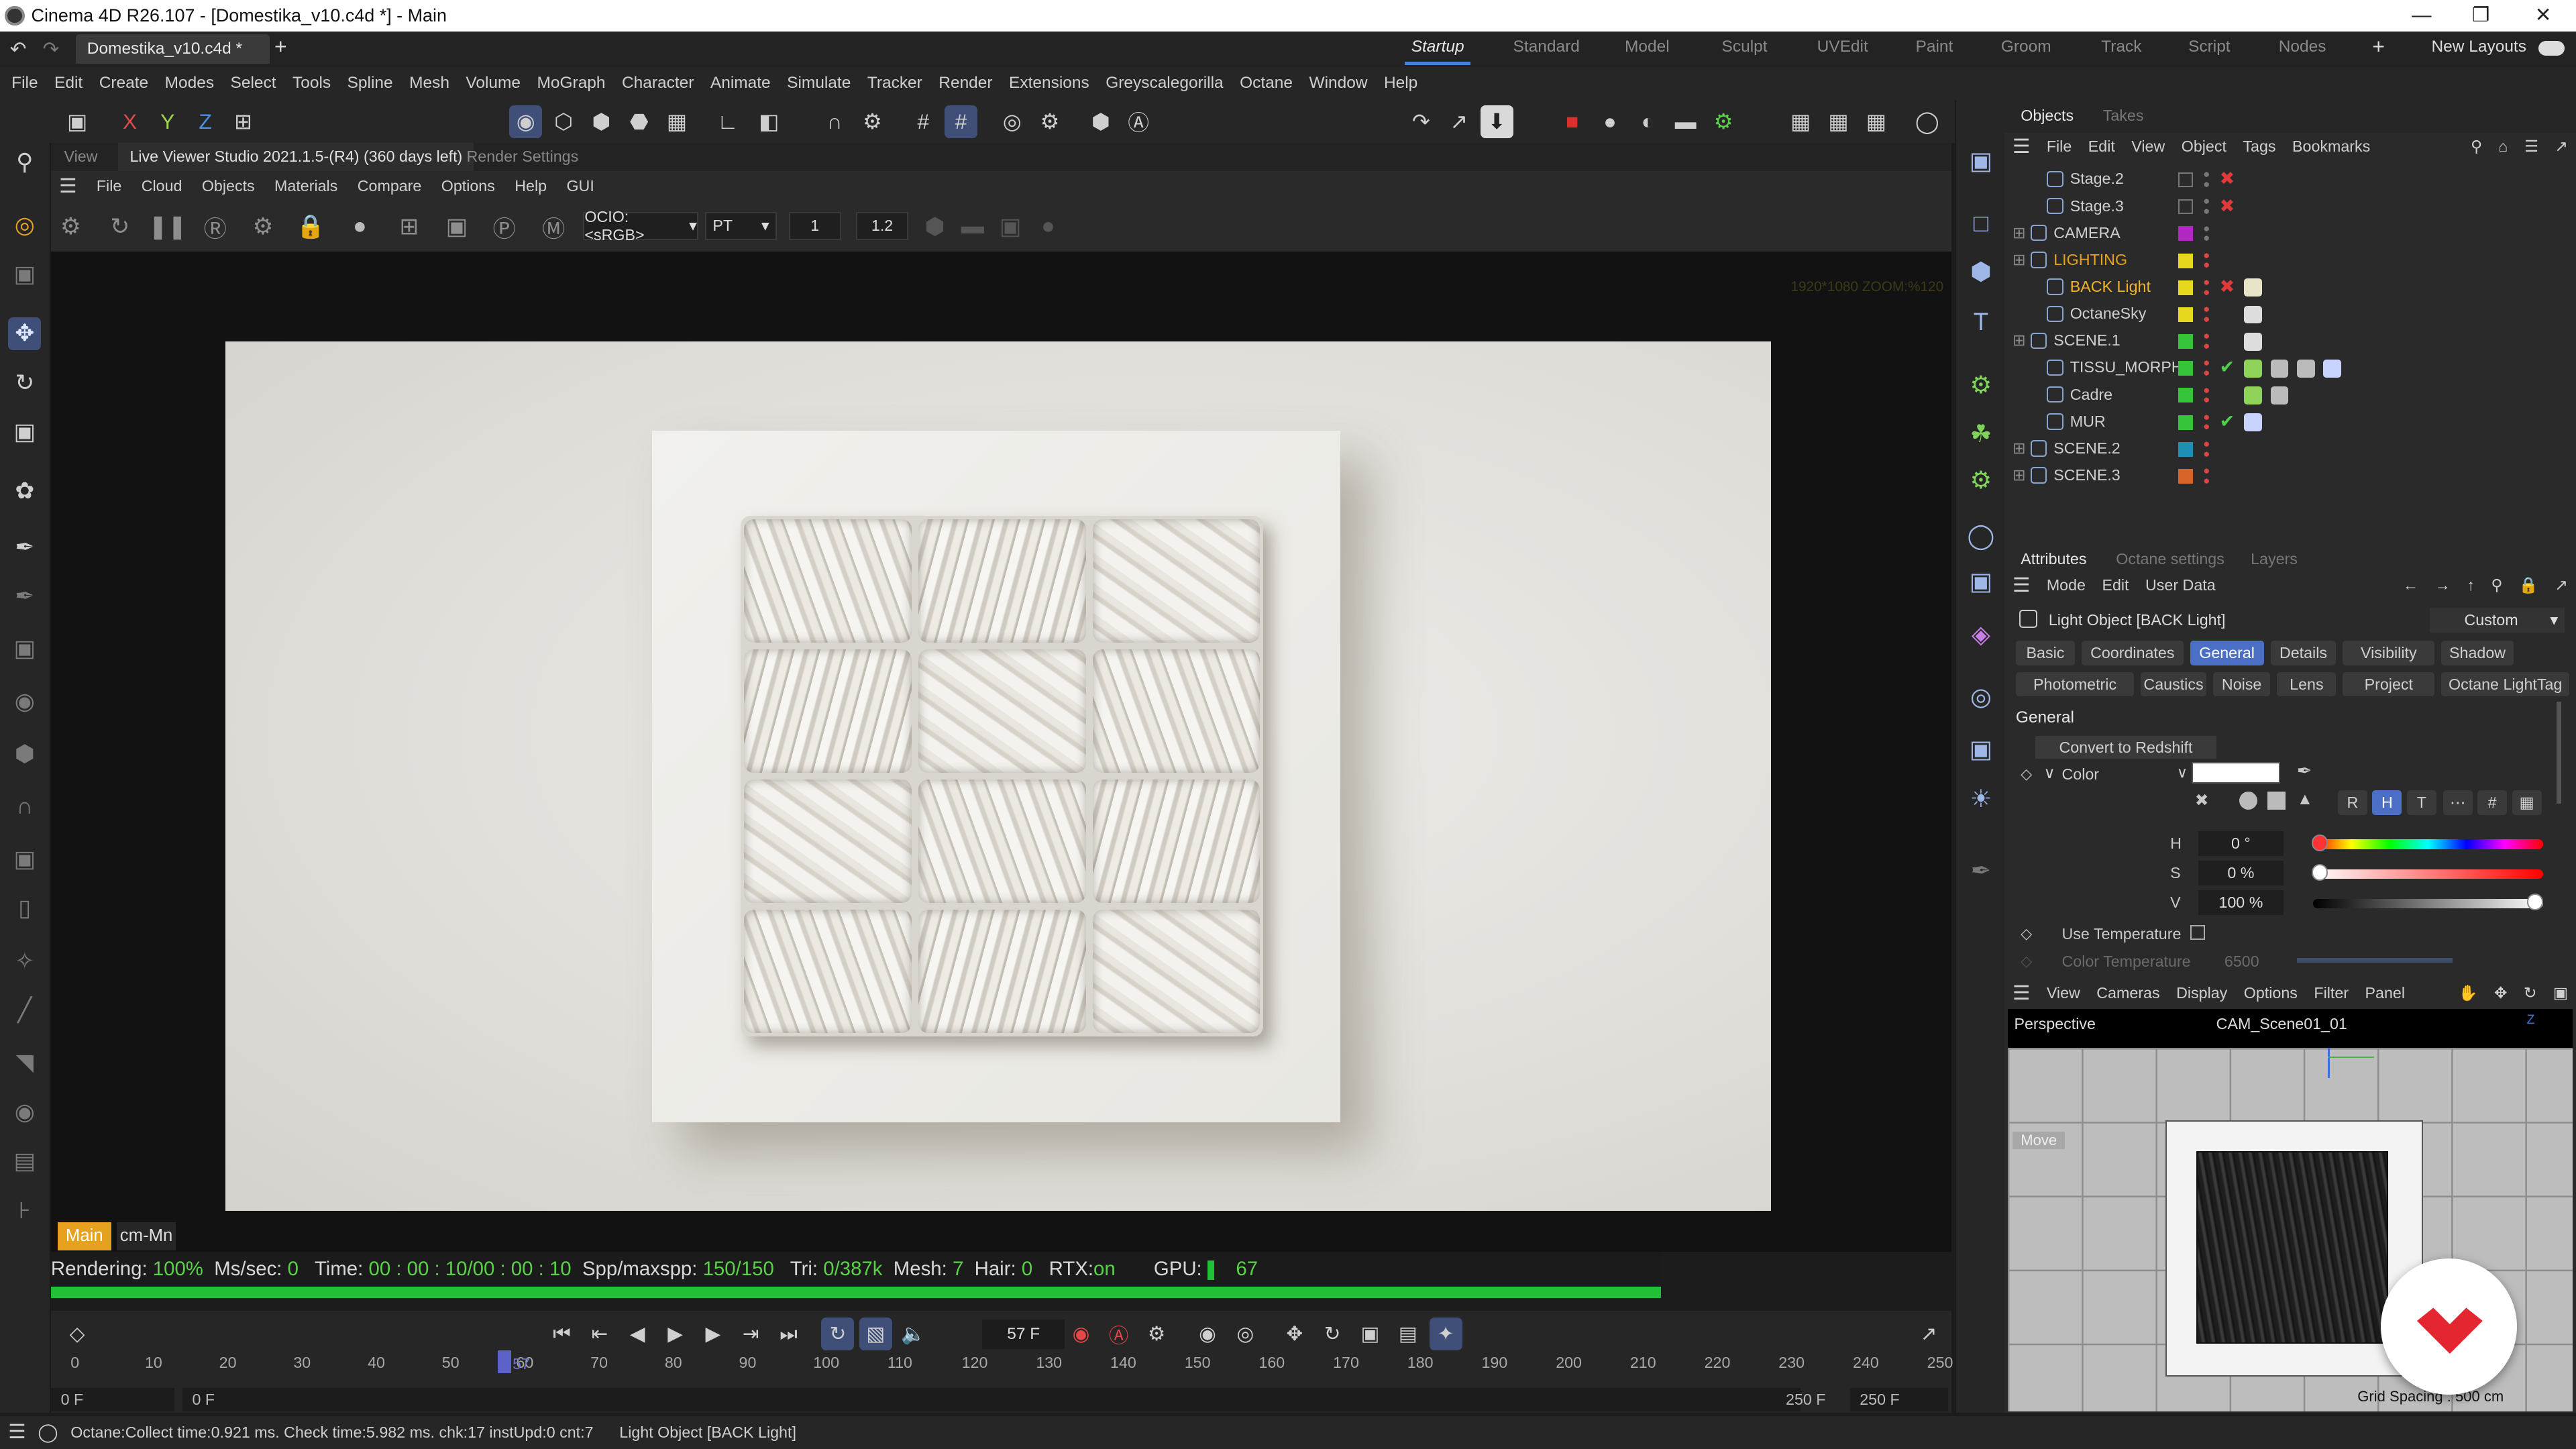  Describe the element at coordinates (2290, 422) in the screenshot. I see `object-row: MUR ● ● ✔` at that location.